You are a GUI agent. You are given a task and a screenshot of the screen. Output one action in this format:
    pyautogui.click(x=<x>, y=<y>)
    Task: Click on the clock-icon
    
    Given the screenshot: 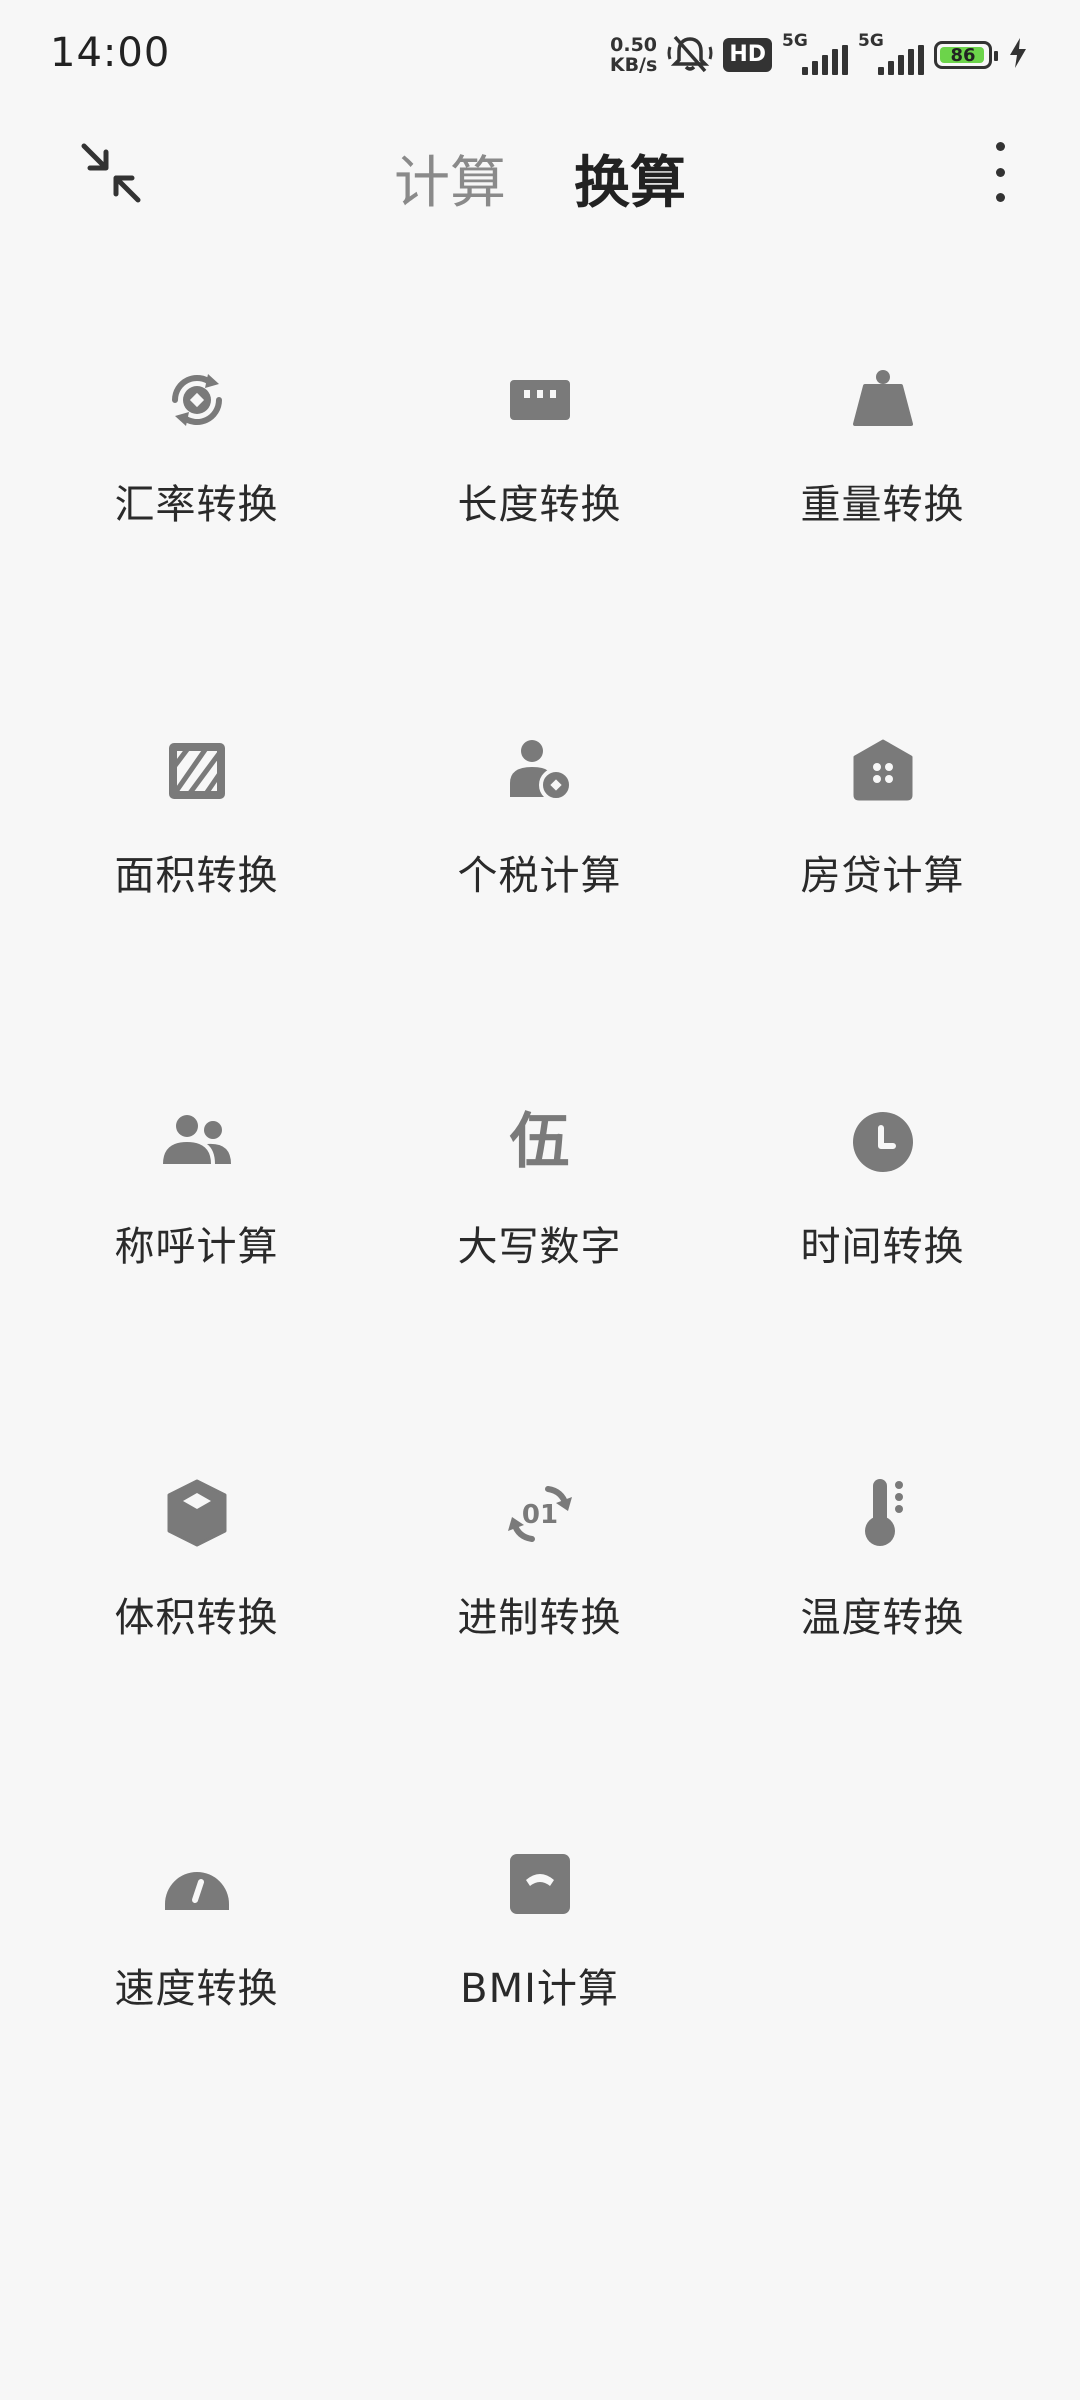 What is the action you would take?
    pyautogui.click(x=883, y=1142)
    